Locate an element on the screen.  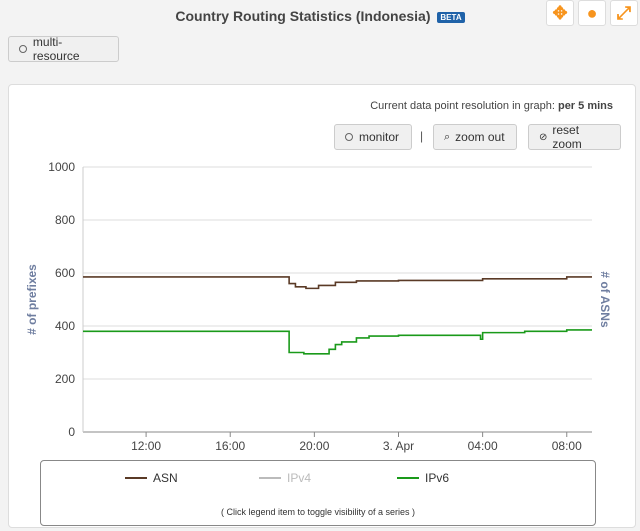
legend-line-ipv4 is located at coordinates (270, 478).